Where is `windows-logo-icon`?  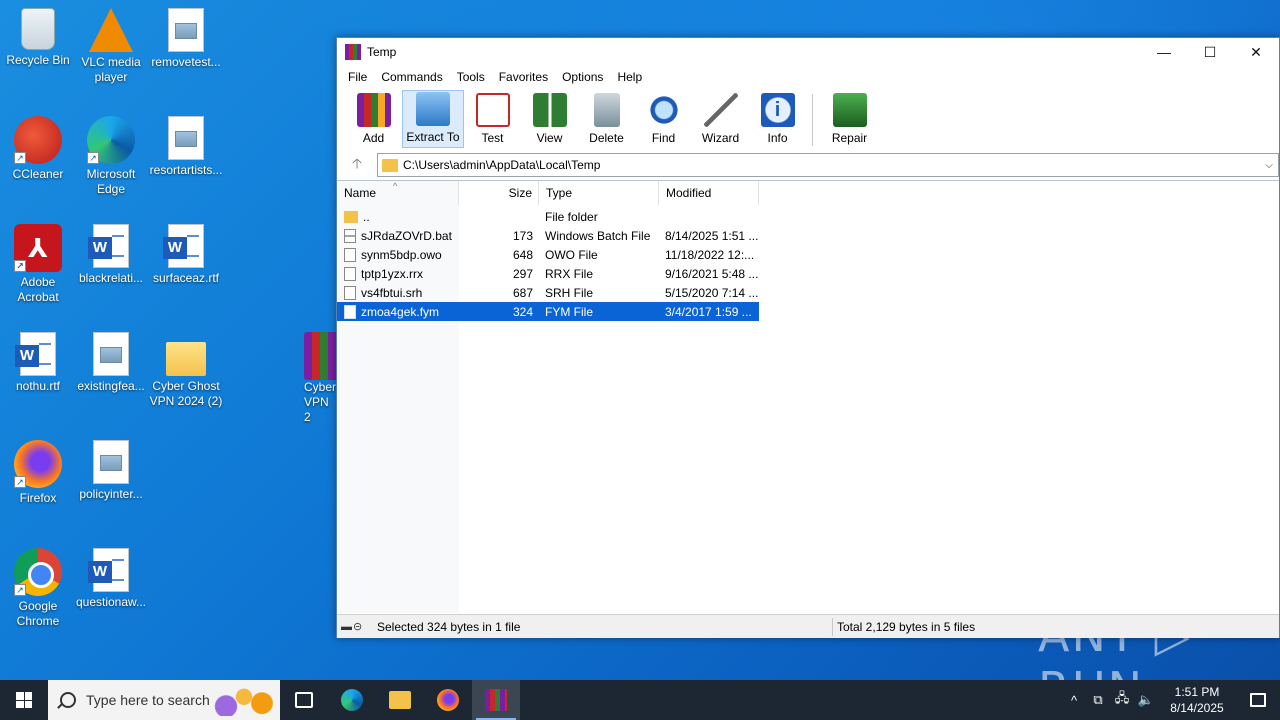
windows-logo-icon is located at coordinates (24, 700).